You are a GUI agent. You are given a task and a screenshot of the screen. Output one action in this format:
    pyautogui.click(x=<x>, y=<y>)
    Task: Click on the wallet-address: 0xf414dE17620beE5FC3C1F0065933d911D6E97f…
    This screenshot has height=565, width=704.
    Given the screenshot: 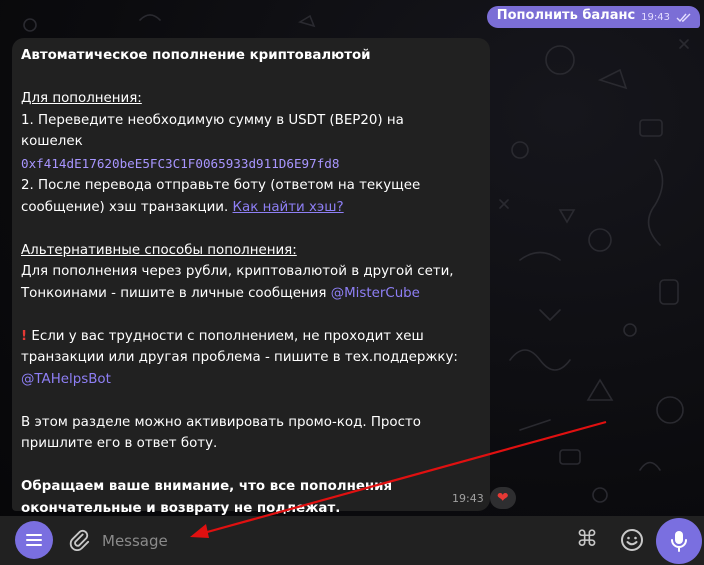 What is the action you would take?
    pyautogui.click(x=180, y=163)
    